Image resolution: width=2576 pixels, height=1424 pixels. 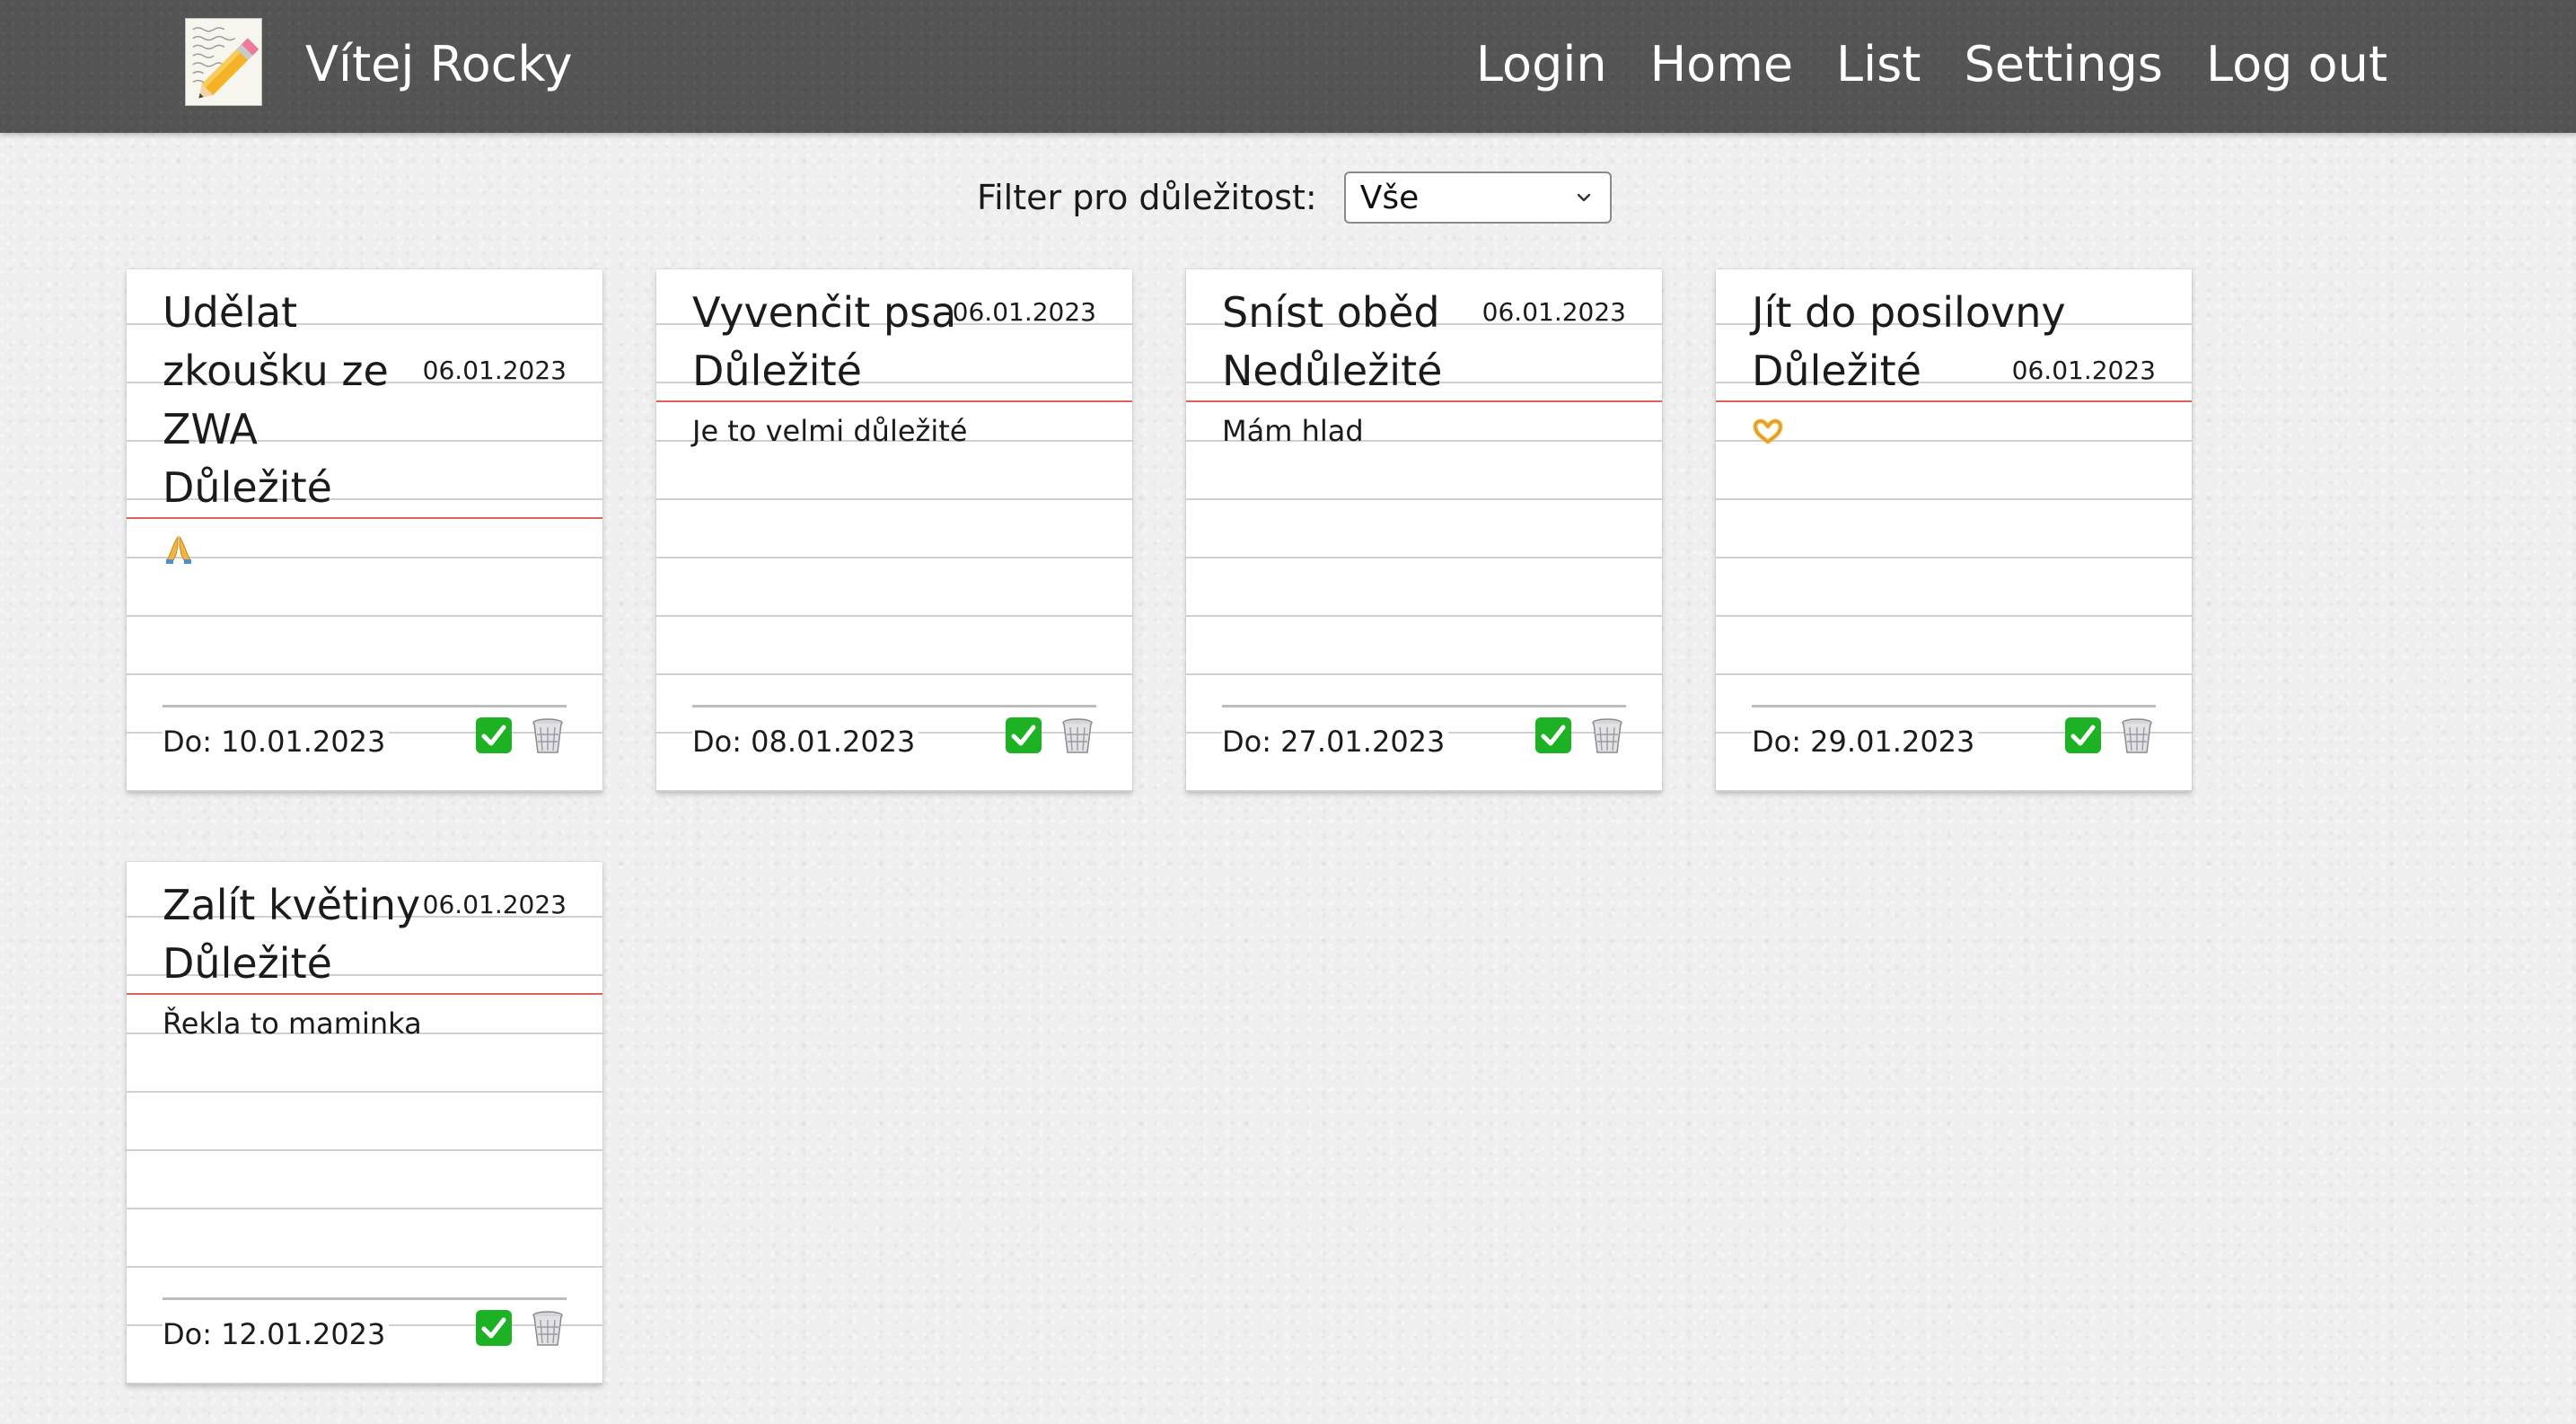 What do you see at coordinates (1293, 431) in the screenshot?
I see `task-note: Mám hlad` at bounding box center [1293, 431].